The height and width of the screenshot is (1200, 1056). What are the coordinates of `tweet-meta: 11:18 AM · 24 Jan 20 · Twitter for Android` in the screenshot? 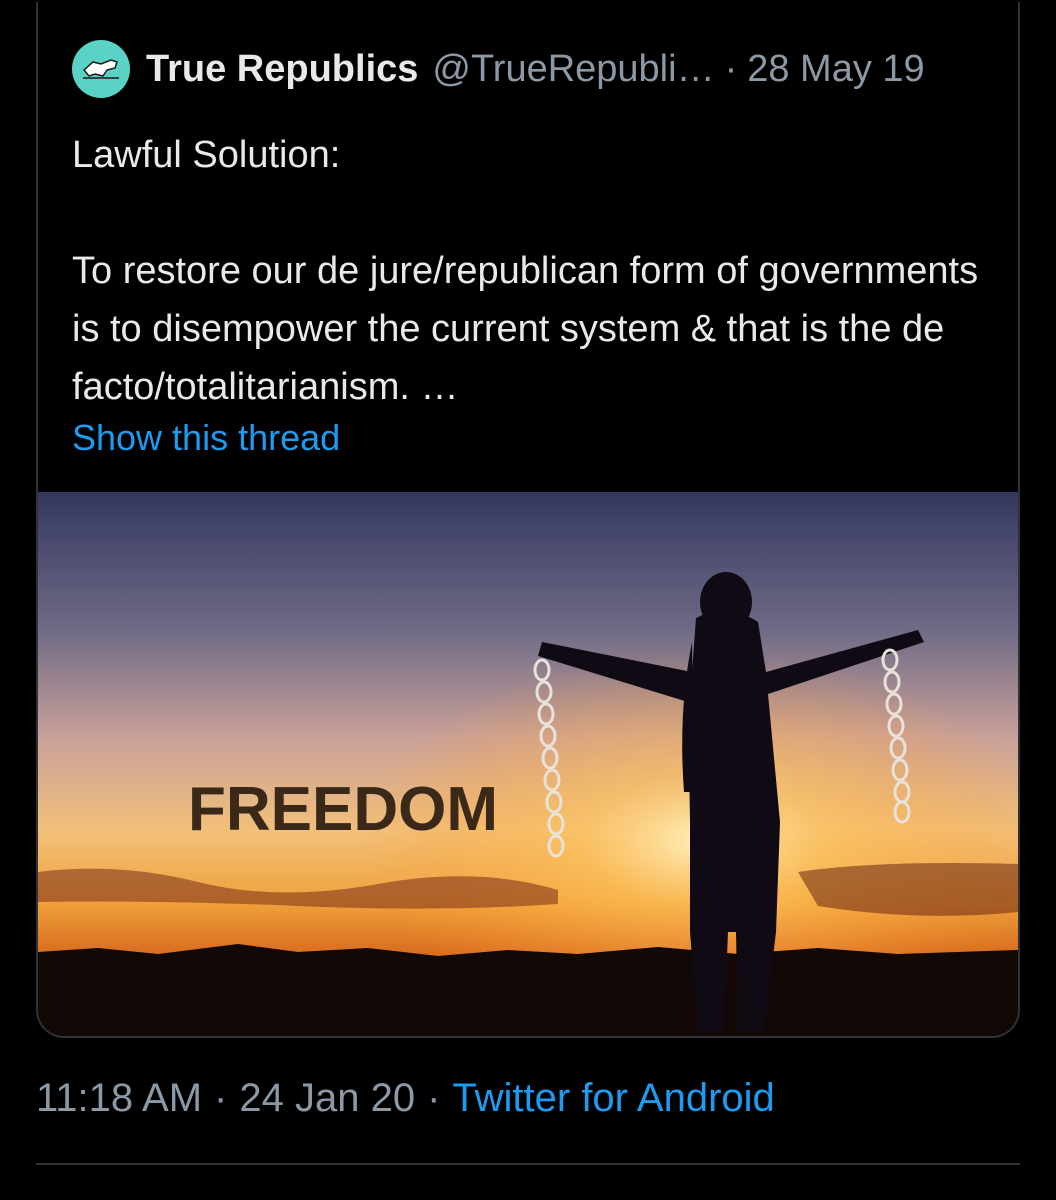 It's located at (405, 1098).